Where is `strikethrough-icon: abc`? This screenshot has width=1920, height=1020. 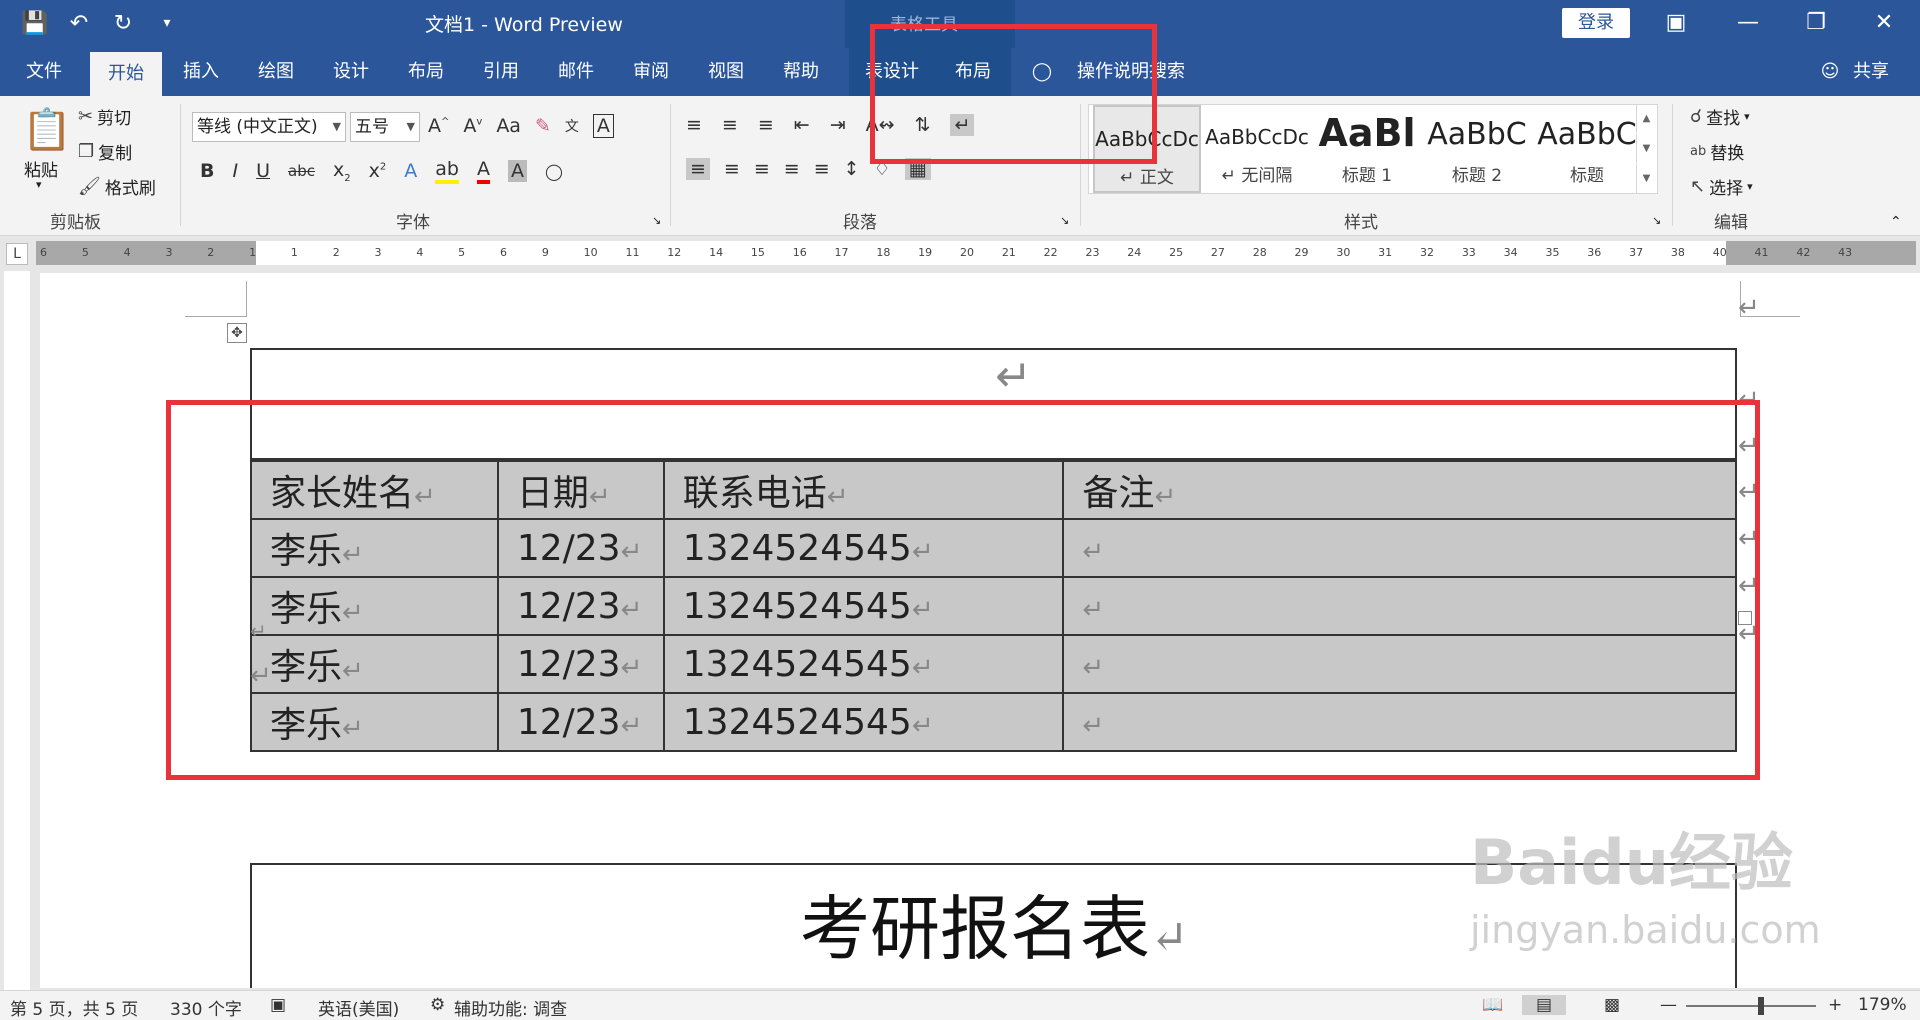
strikethrough-icon: abc is located at coordinates (301, 171).